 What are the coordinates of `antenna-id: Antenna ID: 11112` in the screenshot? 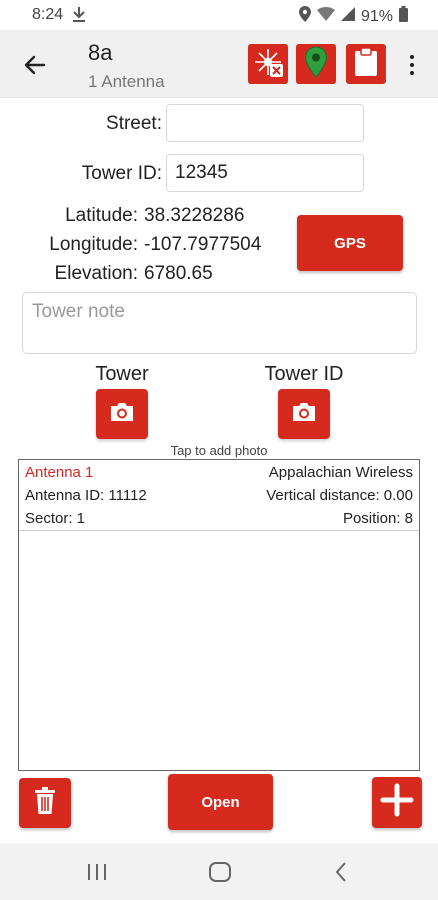 It's located at (86, 495).